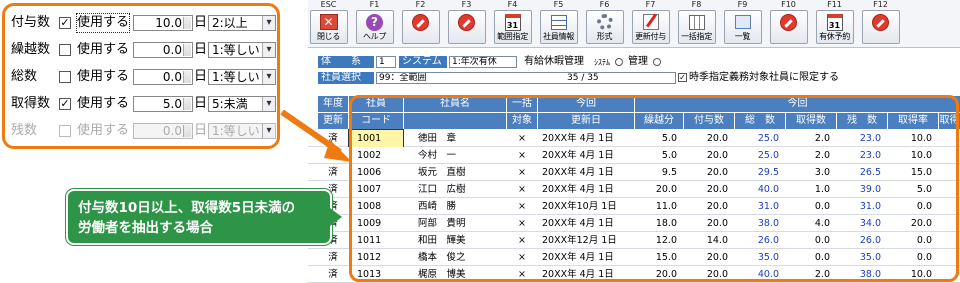 The height and width of the screenshot is (283, 960). I want to click on cell-code: 1008, so click(376, 206).